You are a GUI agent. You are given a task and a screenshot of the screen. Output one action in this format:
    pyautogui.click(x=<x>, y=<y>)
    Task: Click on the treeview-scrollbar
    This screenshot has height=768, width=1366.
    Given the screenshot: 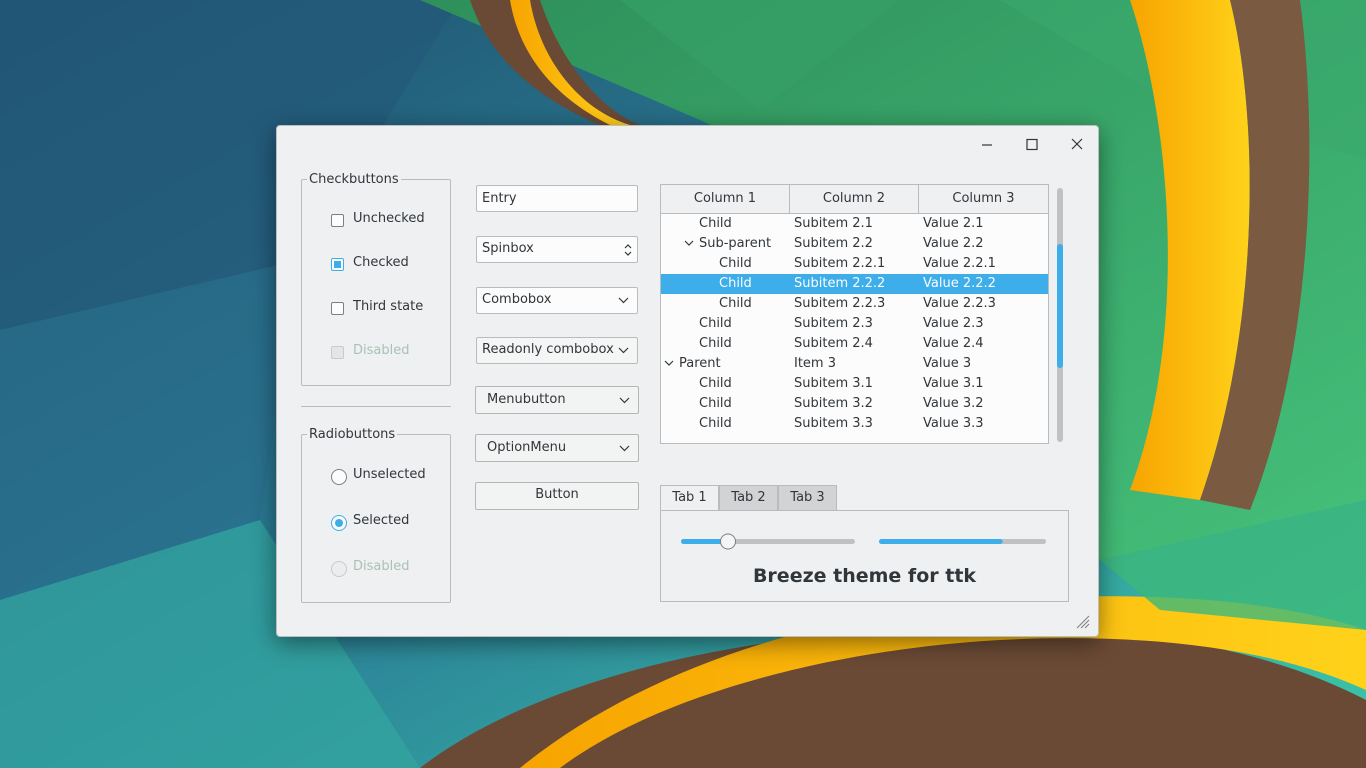 What is the action you would take?
    pyautogui.click(x=1060, y=315)
    